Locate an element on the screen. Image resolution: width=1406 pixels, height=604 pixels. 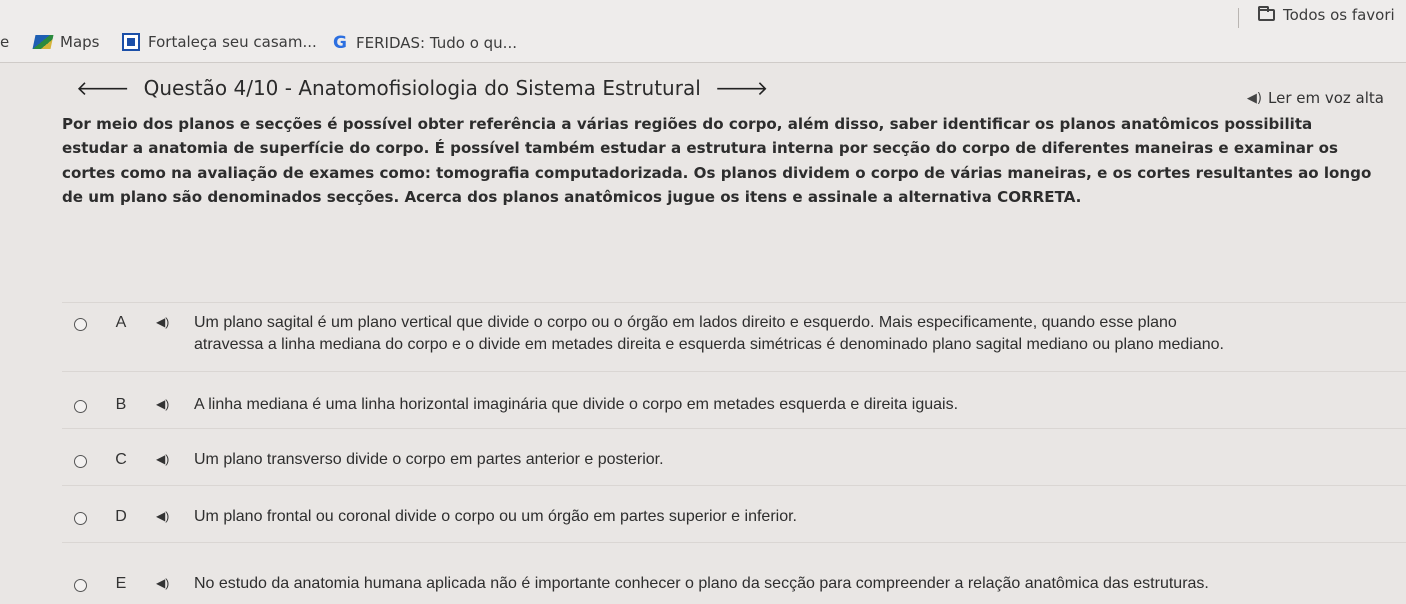
bookmark-partial: e is located at coordinates (4, 42).